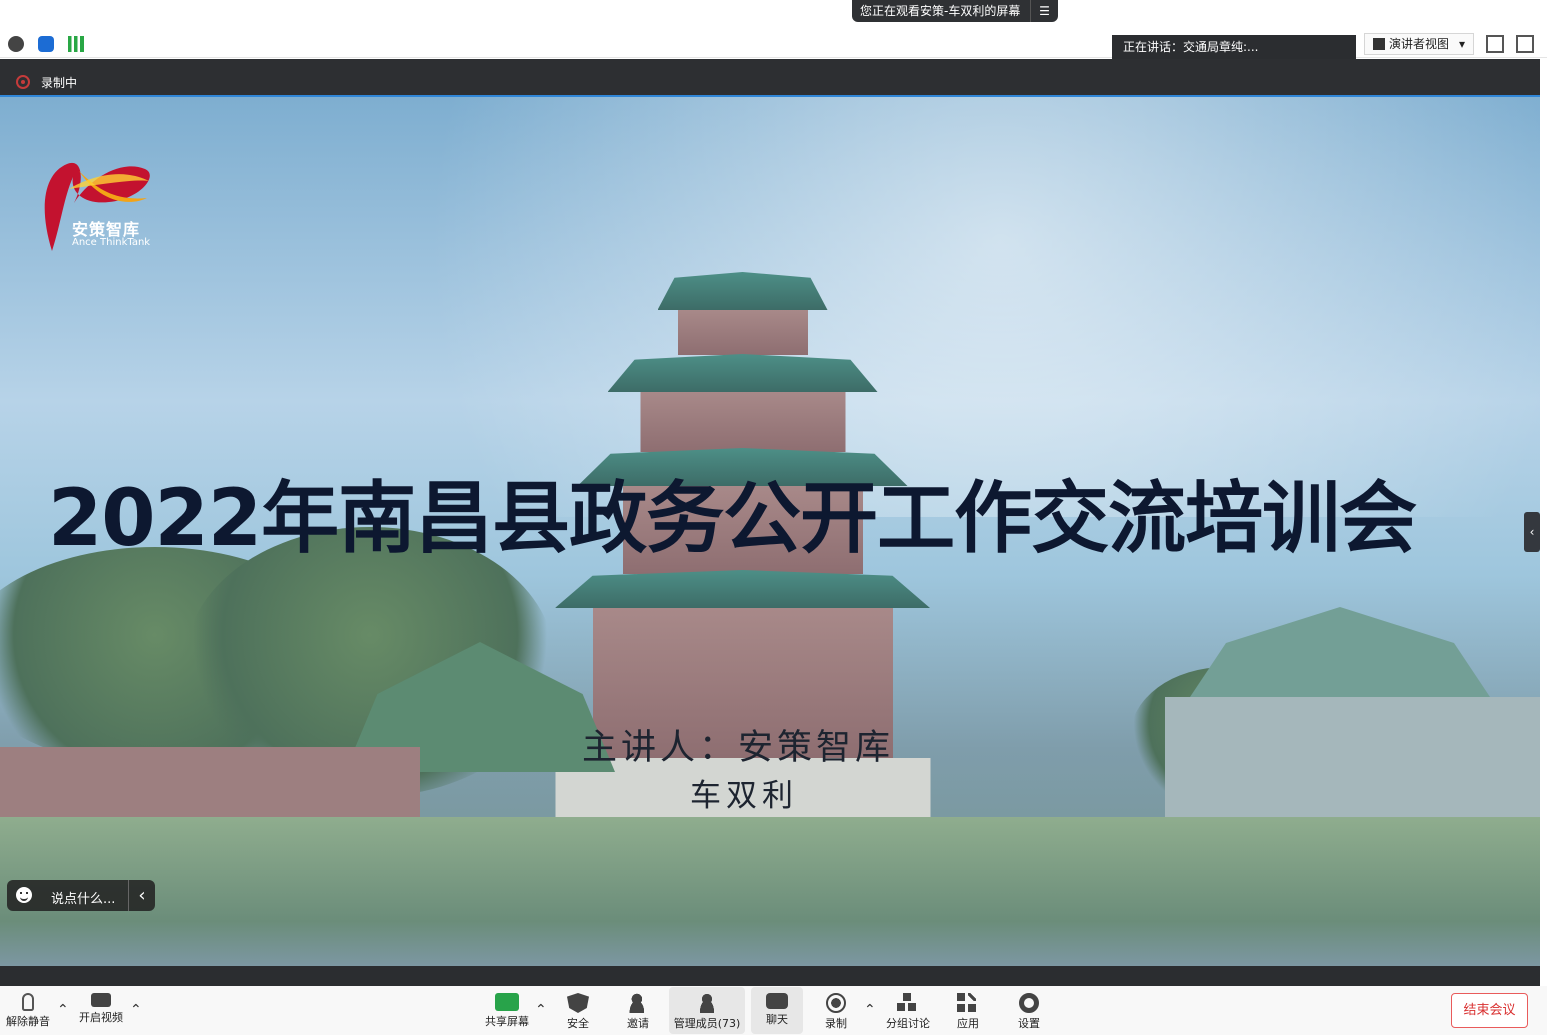 This screenshot has height=1035, width=1547. Describe the element at coordinates (732, 519) in the screenshot. I see `slide-title: 2022年南昌县政务公开工作交流培训会` at that location.